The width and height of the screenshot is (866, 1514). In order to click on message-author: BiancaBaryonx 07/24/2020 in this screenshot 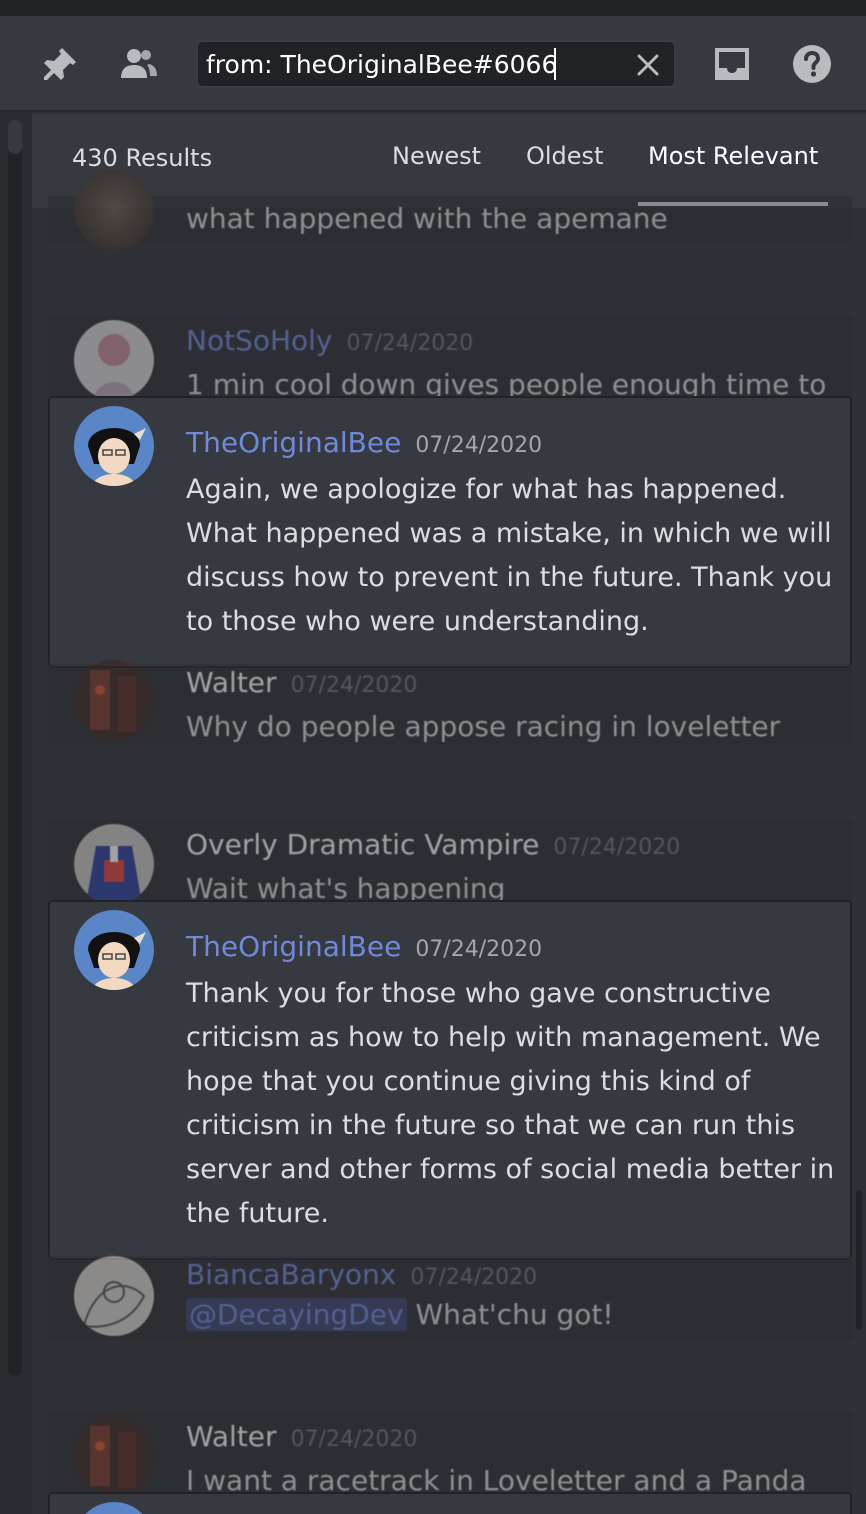, I will do `click(361, 1274)`.